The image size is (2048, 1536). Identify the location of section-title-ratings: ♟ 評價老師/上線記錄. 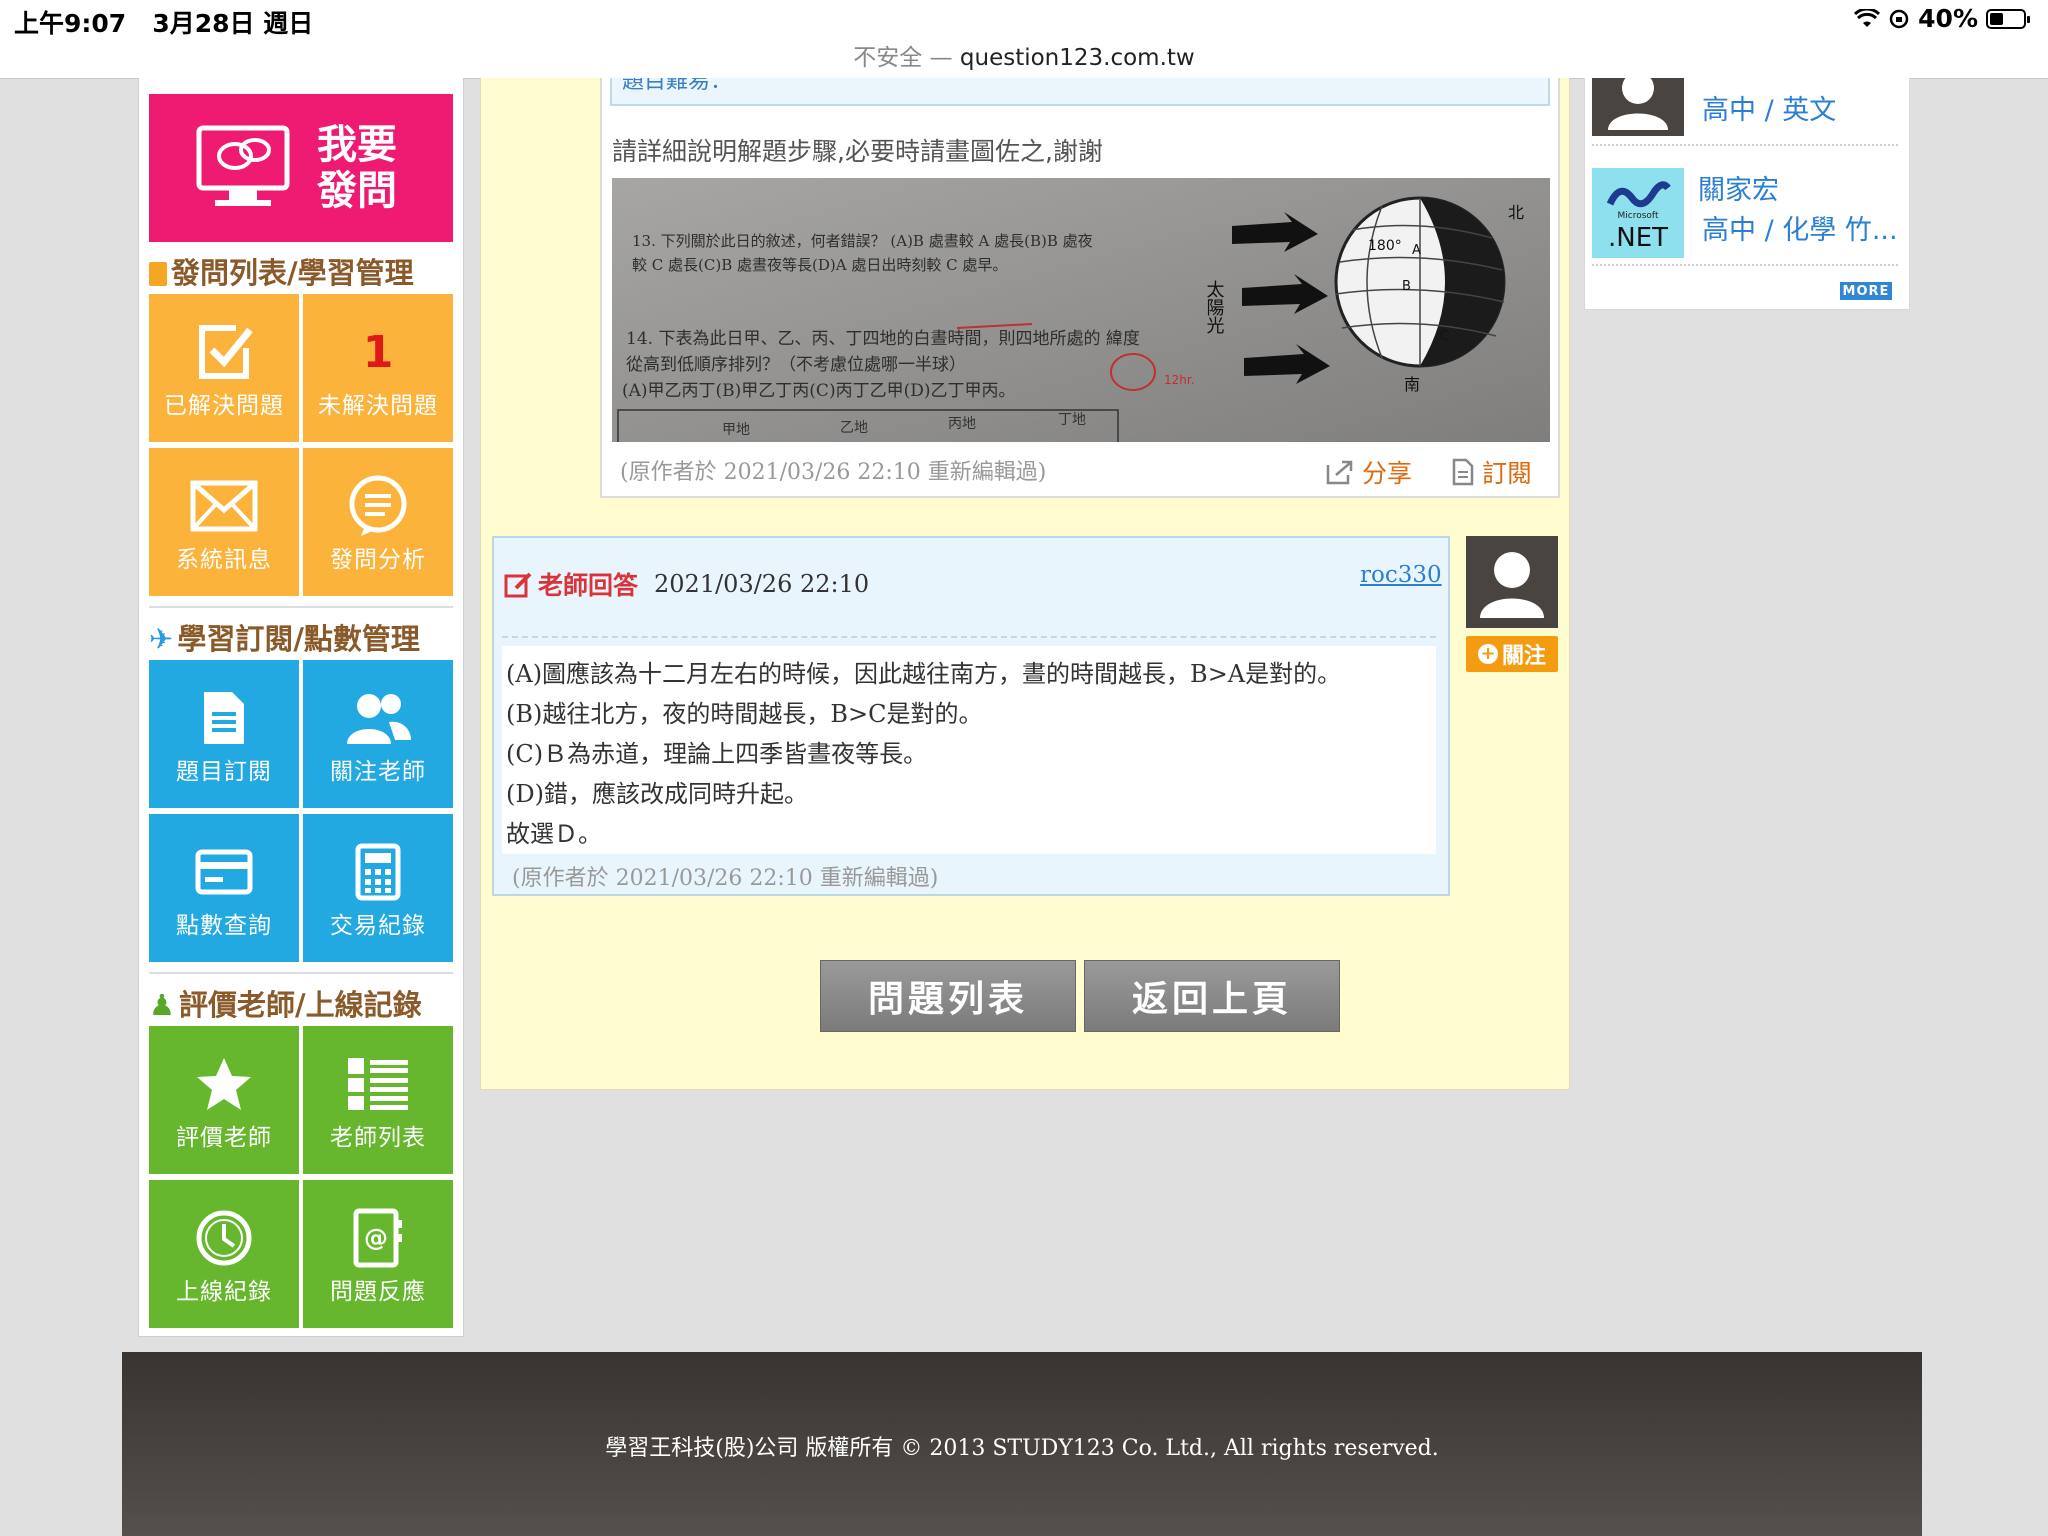
(285, 1005).